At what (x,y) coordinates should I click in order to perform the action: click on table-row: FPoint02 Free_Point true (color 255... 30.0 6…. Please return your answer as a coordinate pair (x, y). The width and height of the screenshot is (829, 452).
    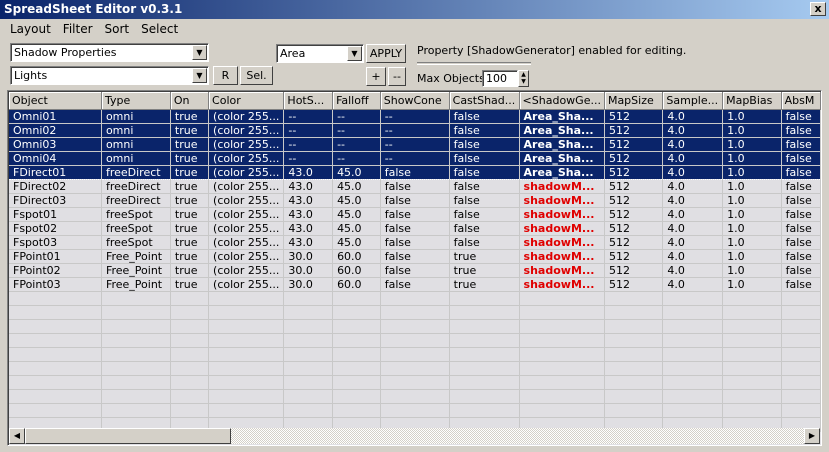
    Looking at the image, I should click on (415, 270).